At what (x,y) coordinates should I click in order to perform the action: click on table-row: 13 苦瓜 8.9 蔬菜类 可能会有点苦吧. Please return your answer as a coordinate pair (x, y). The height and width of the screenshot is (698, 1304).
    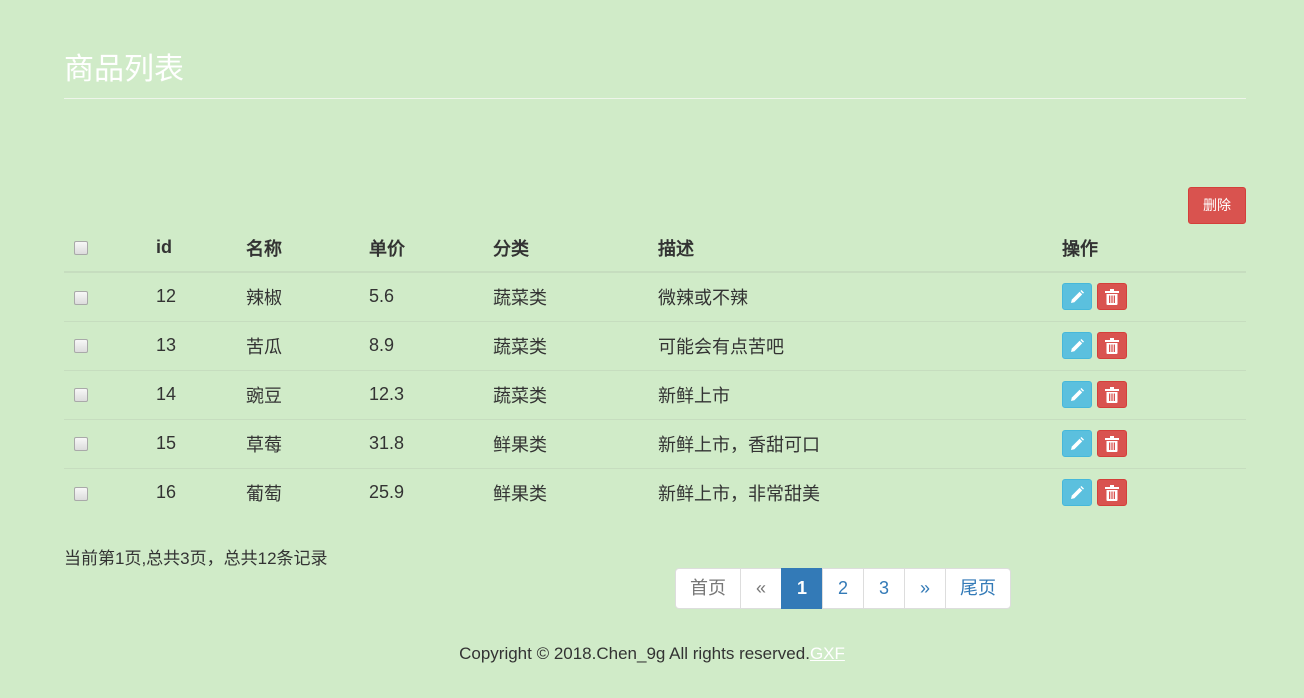
    Looking at the image, I should click on (655, 345).